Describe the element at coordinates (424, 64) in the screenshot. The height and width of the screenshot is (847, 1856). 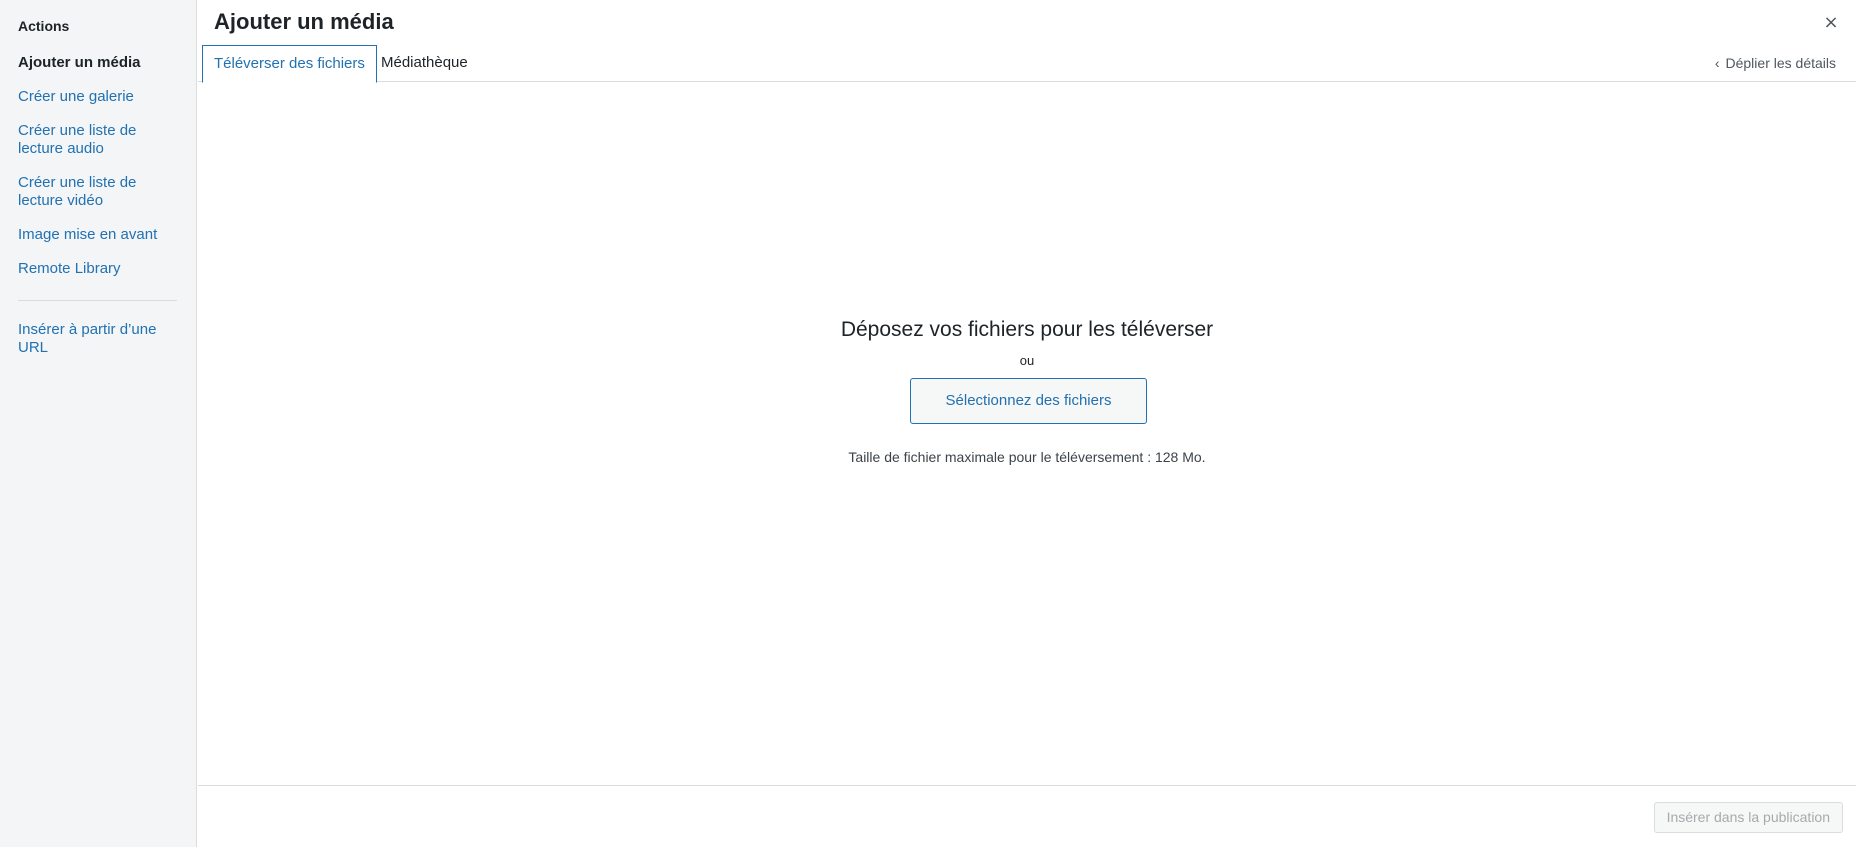
I see `tab-media-library: Médiathèque` at that location.